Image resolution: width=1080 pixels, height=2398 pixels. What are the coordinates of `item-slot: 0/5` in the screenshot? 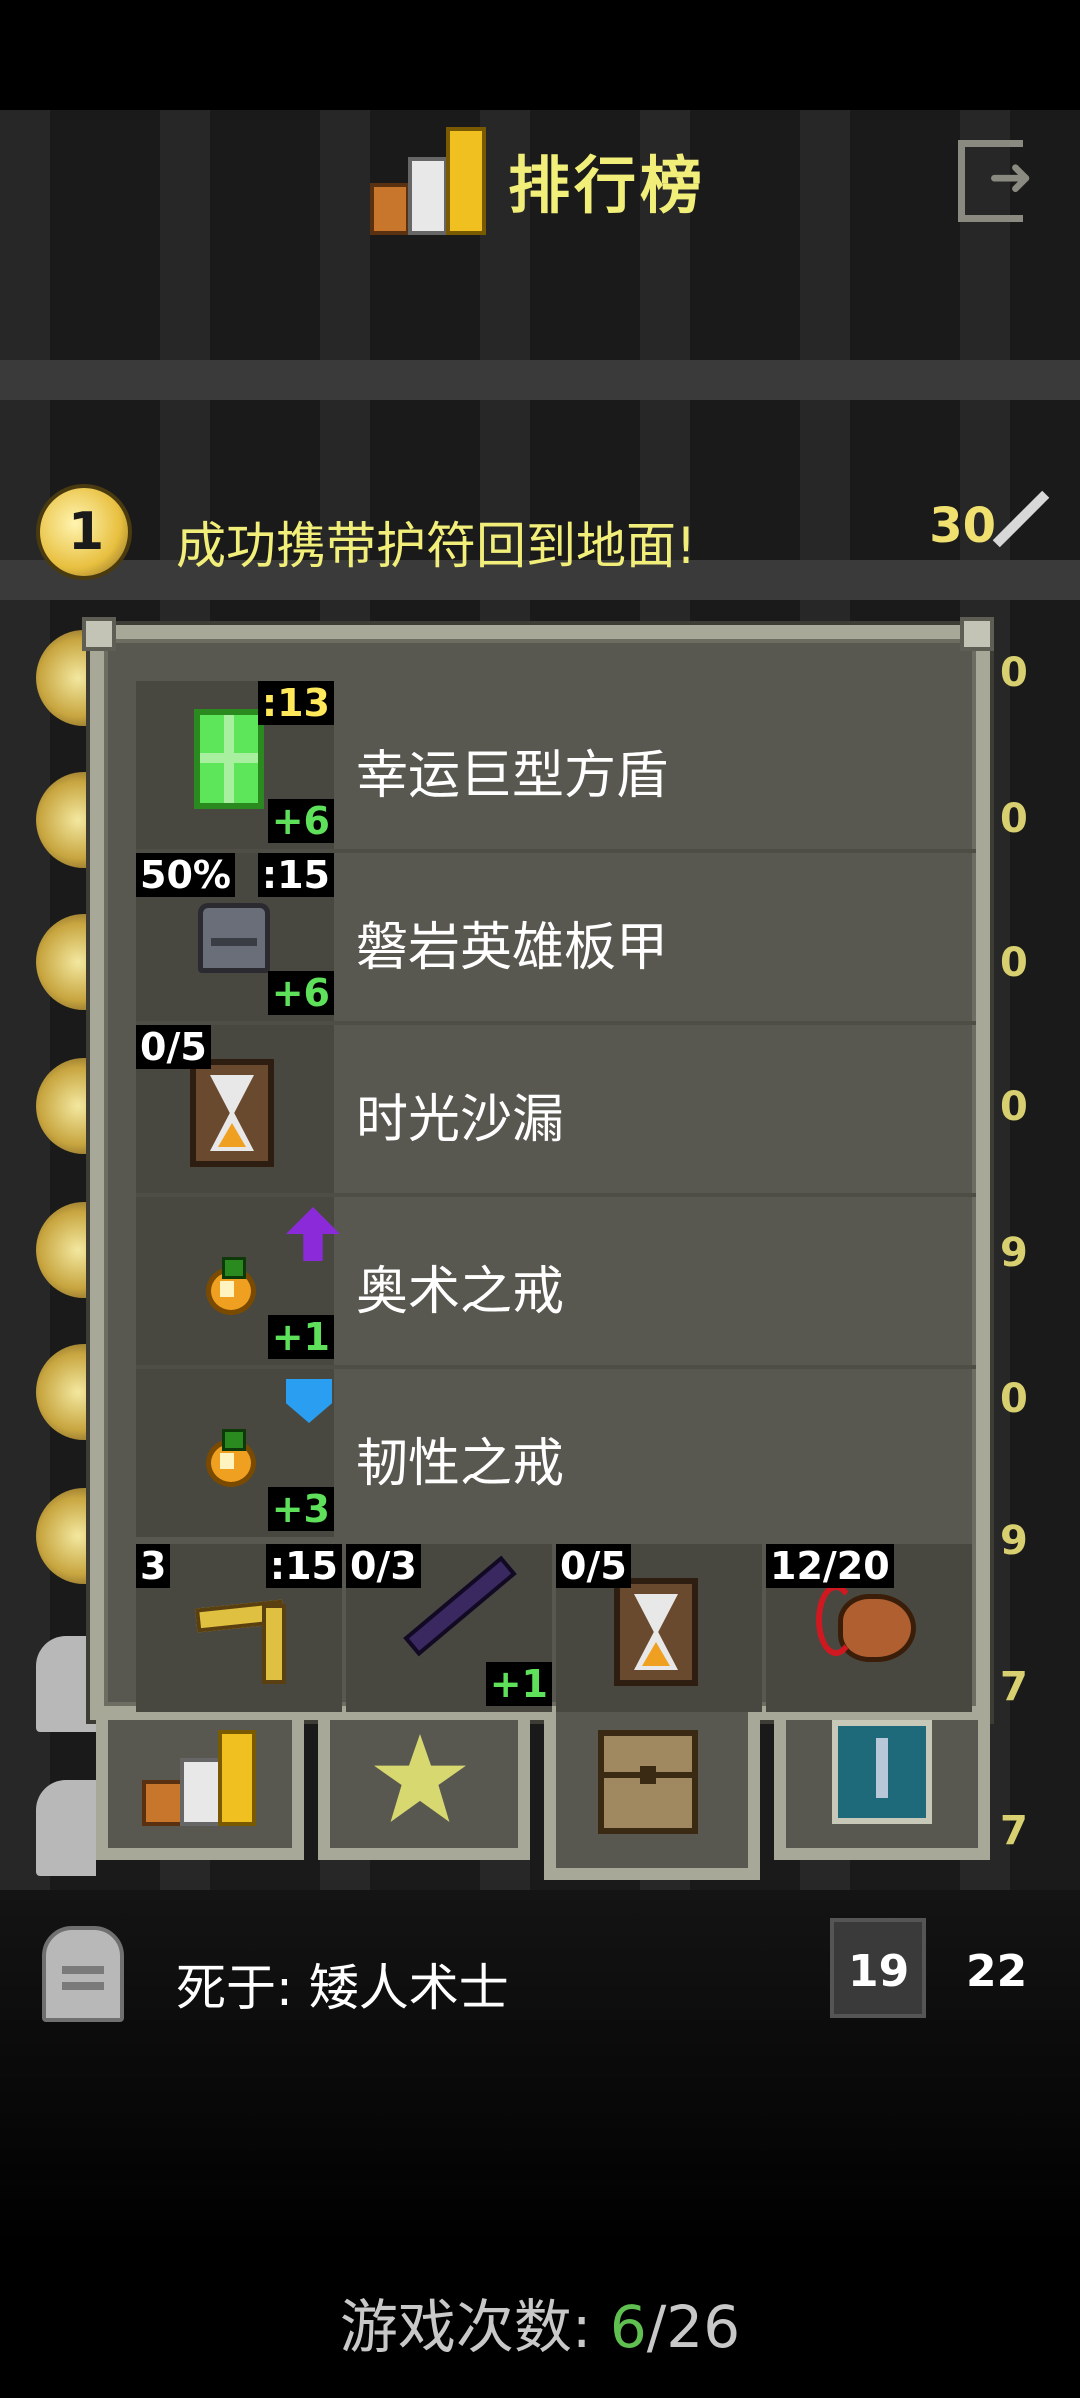 It's located at (235, 1109).